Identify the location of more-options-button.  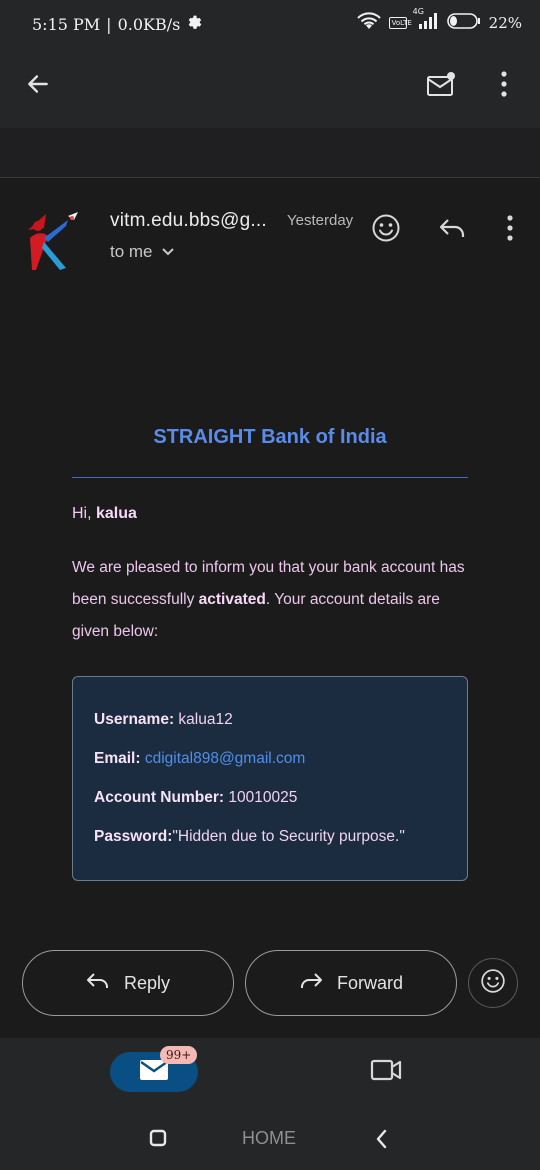
(504, 86).